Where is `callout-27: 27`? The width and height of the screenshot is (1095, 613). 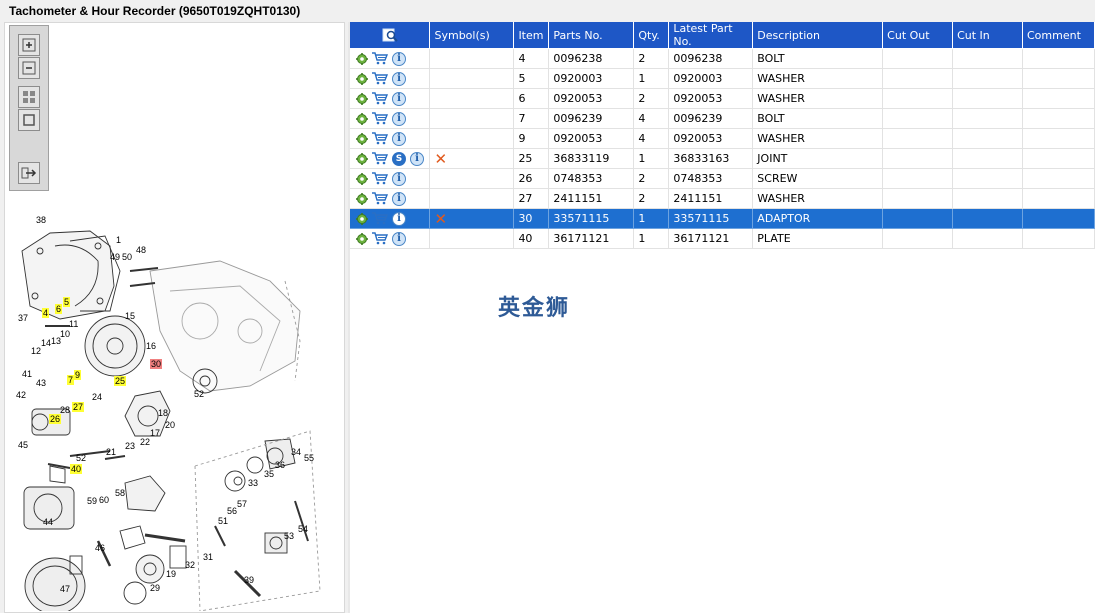 callout-27: 27 is located at coordinates (78, 407).